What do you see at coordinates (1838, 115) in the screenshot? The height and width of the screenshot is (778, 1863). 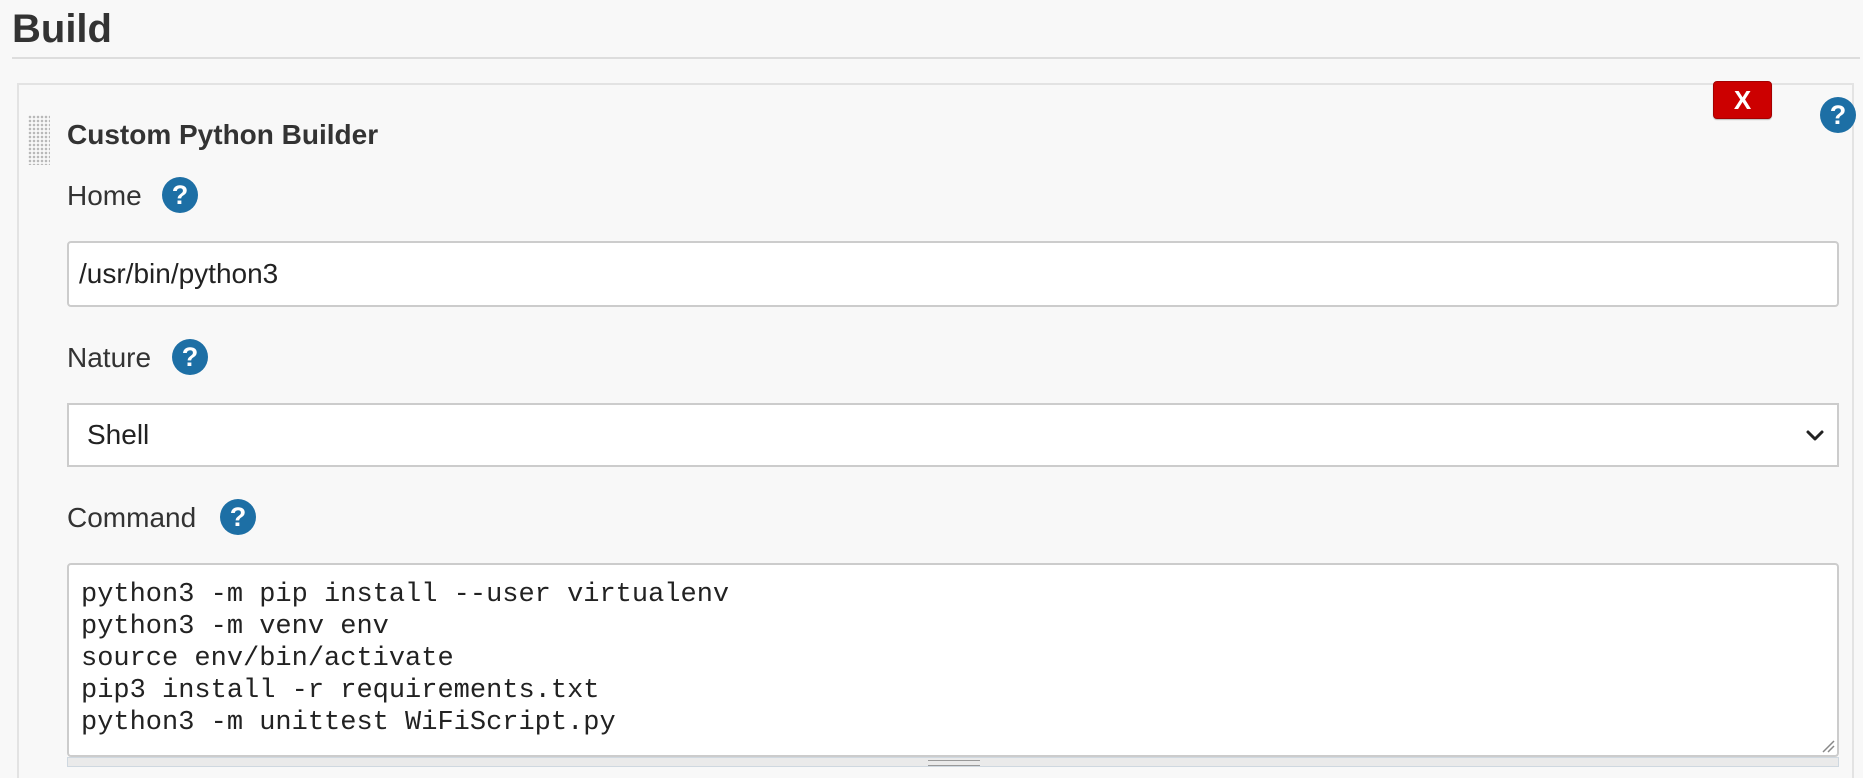 I see `builder-help-icon: ?` at bounding box center [1838, 115].